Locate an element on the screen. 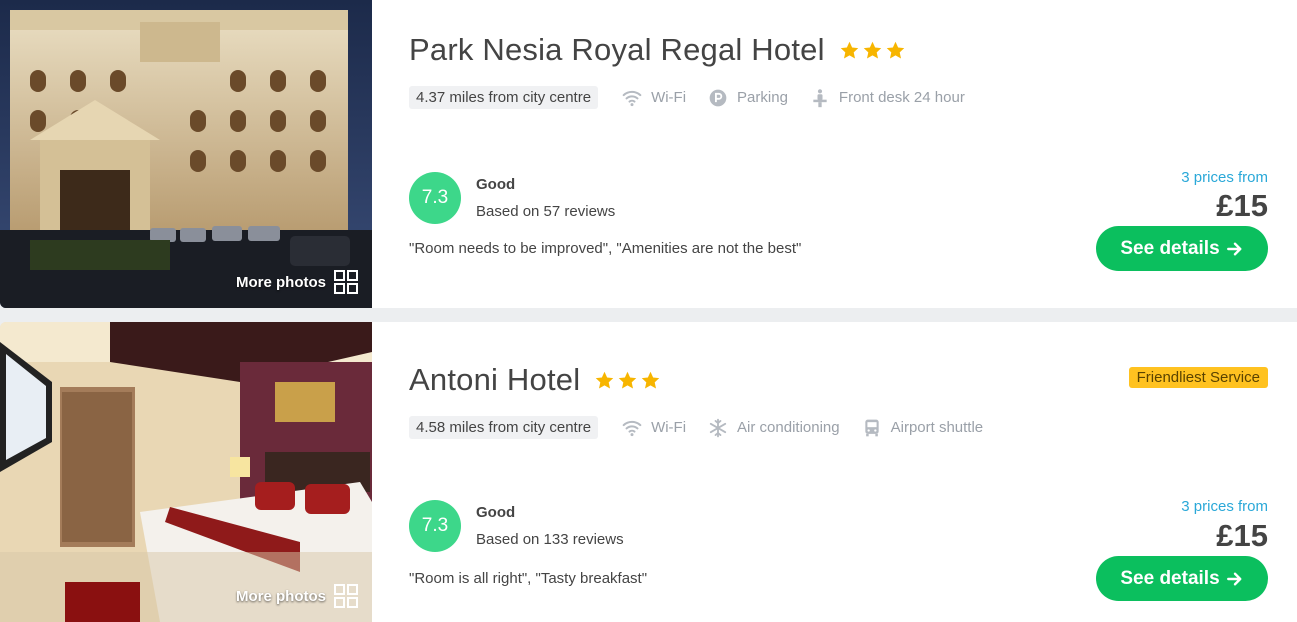 This screenshot has height=622, width=1297. distance-tag: 4.37 miles from city centre is located at coordinates (504, 97).